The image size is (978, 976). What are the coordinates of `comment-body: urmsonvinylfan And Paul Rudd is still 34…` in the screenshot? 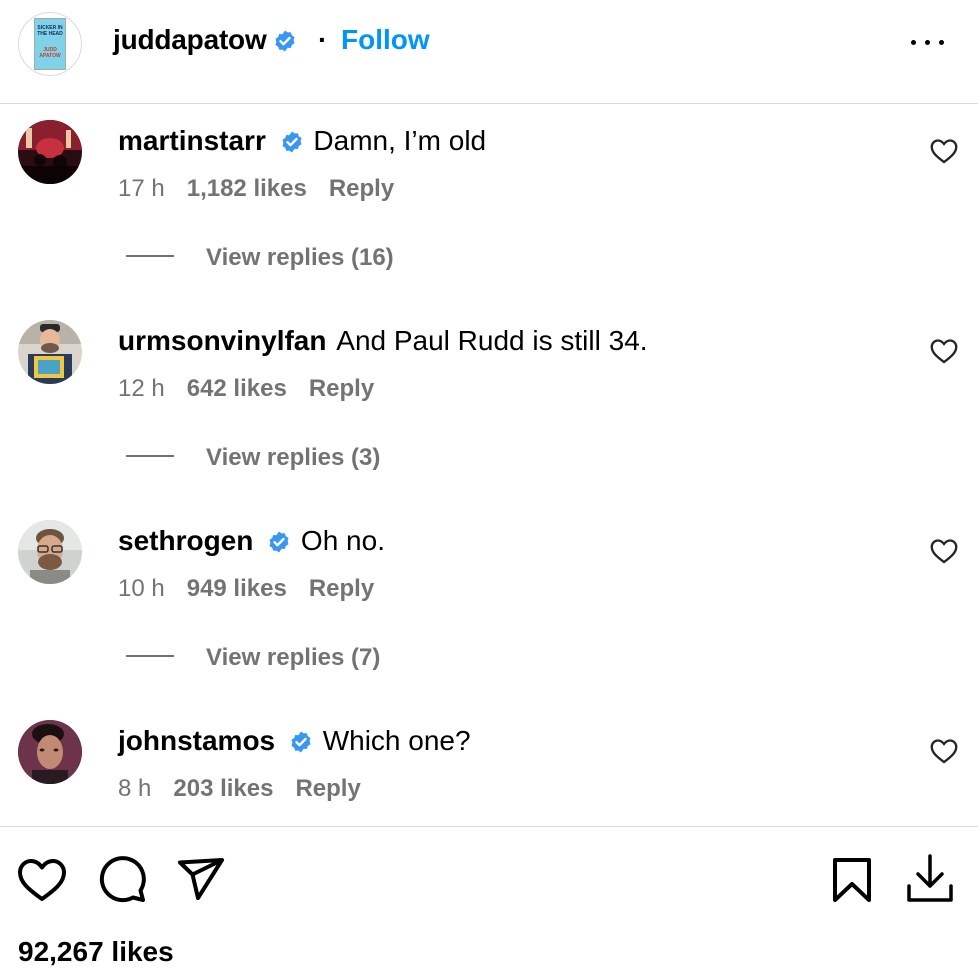 It's located at (383, 341).